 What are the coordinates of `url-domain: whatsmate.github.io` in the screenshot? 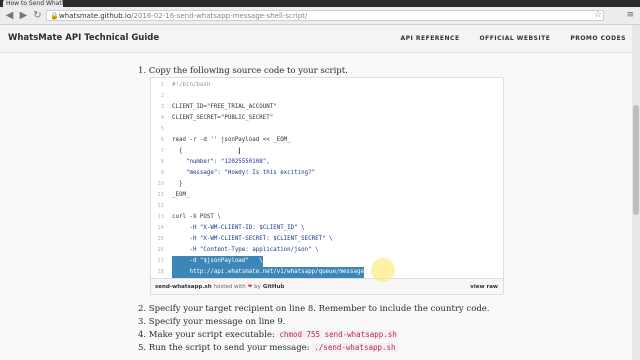 It's located at (95, 16).